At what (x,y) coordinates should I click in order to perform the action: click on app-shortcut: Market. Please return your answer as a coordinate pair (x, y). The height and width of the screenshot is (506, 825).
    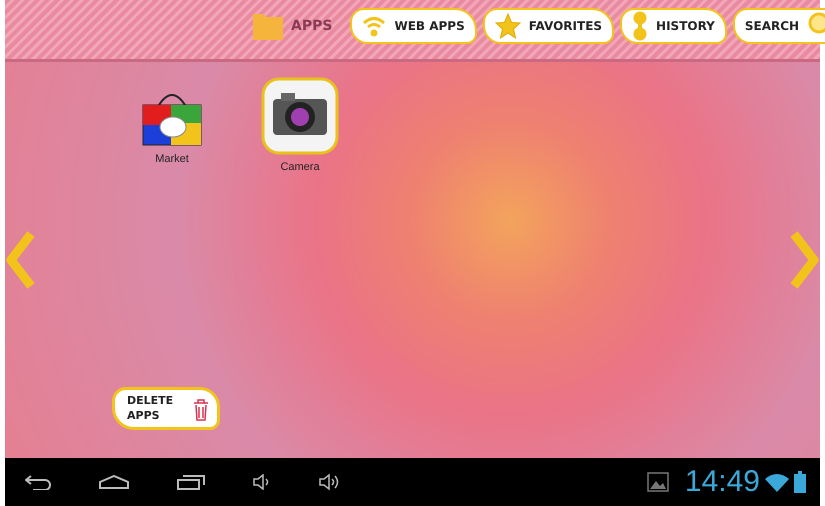
    Looking at the image, I should click on (172, 128).